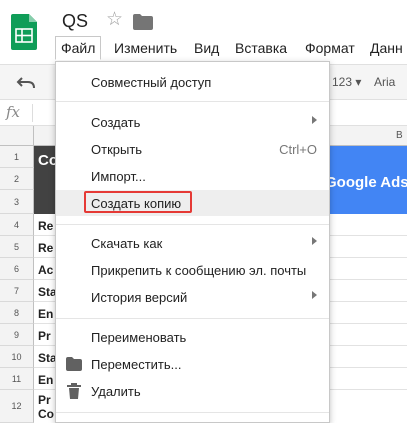 This screenshot has height=423, width=407. What do you see at coordinates (399, 135) in the screenshot?
I see `column-header-b: B` at bounding box center [399, 135].